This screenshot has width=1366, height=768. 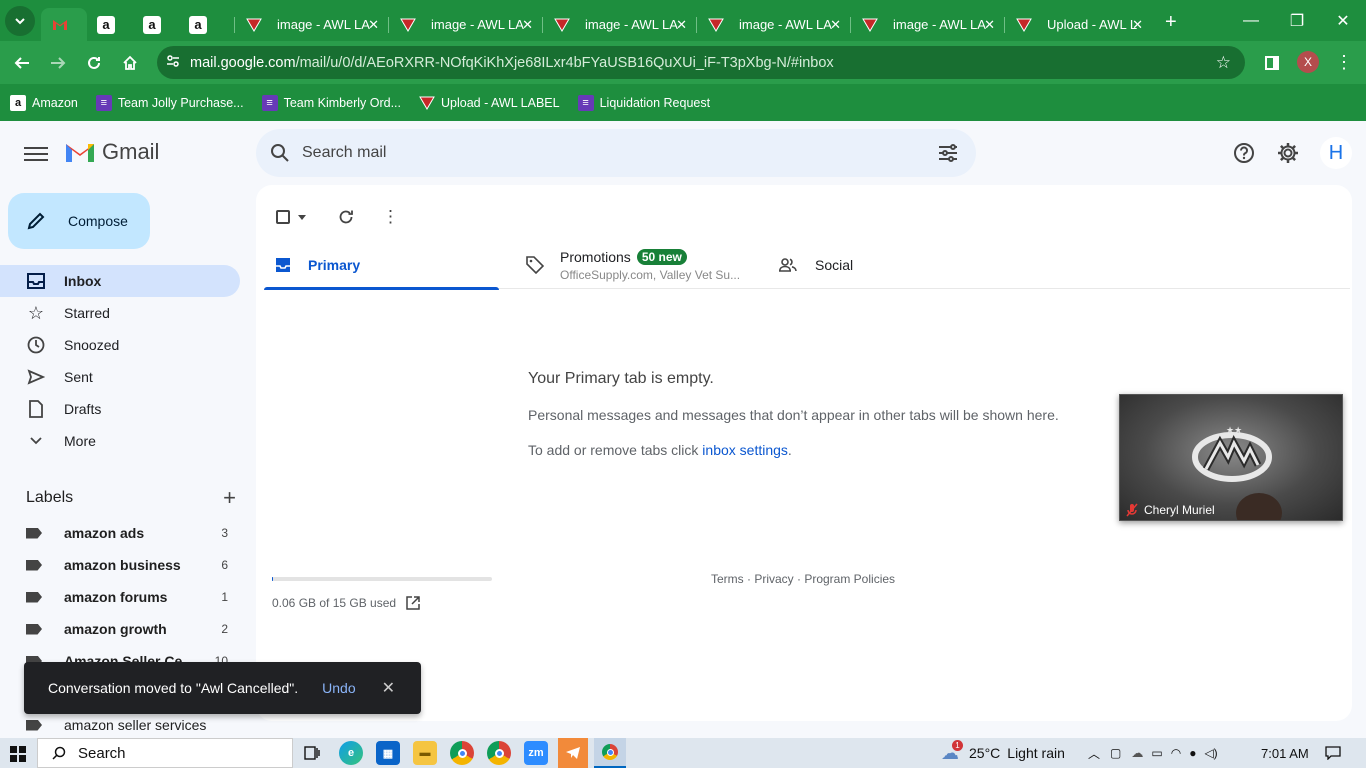 I want to click on site-info-icon, so click(x=173, y=63).